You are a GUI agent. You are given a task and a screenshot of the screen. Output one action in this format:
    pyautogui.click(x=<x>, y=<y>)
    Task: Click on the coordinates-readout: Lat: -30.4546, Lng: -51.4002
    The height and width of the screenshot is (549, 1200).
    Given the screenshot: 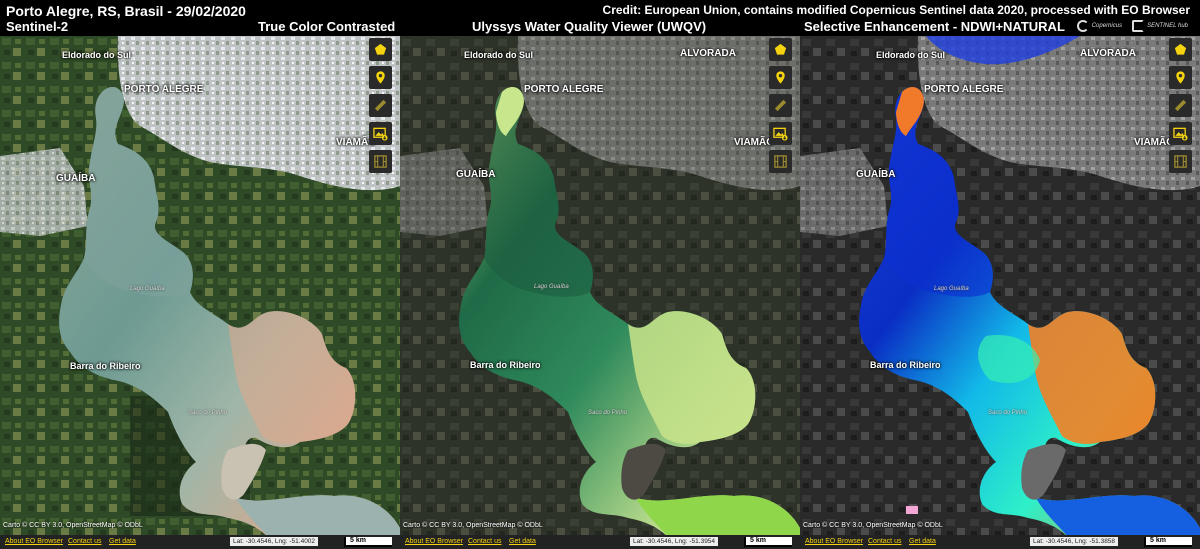 What is the action you would take?
    pyautogui.click(x=274, y=541)
    